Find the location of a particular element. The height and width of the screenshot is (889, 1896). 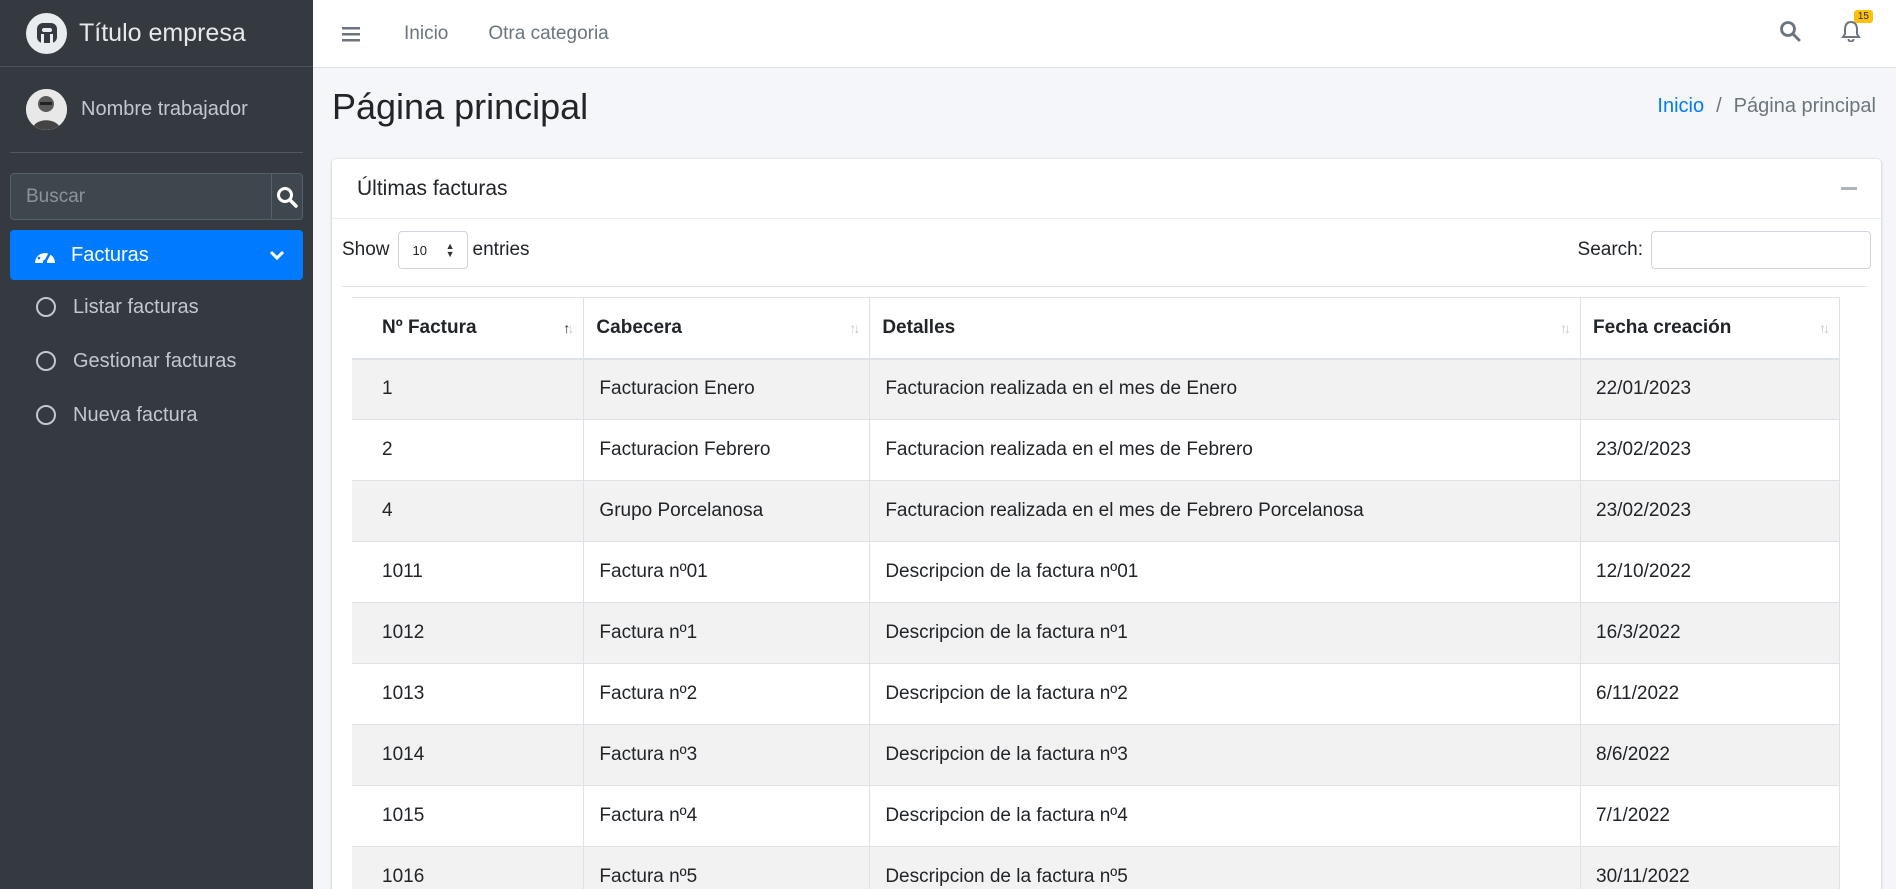

column-header-label: Fecha creación is located at coordinates (1662, 327).